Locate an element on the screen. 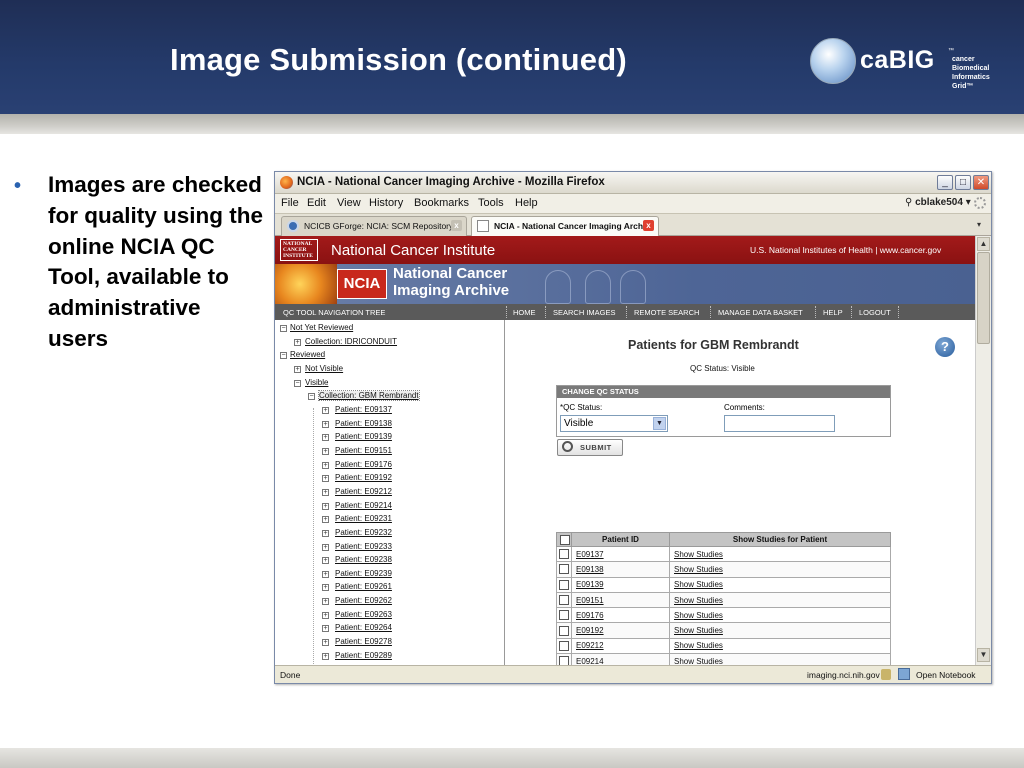 Image resolution: width=1024 pixels, height=768 pixels. tab-list-icon: ▾ is located at coordinates (979, 224).